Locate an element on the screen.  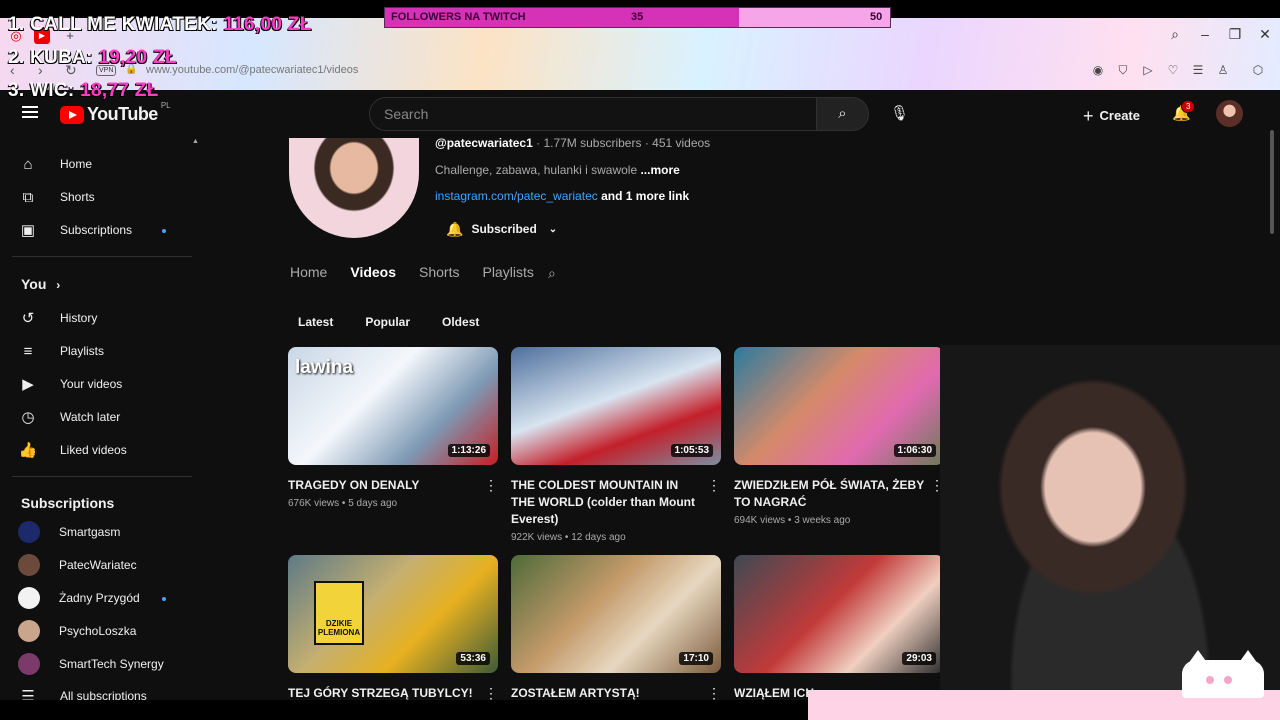
video-title: ZOSTAŁEM ARTYSTĄ! is located at coordinates (606, 692).